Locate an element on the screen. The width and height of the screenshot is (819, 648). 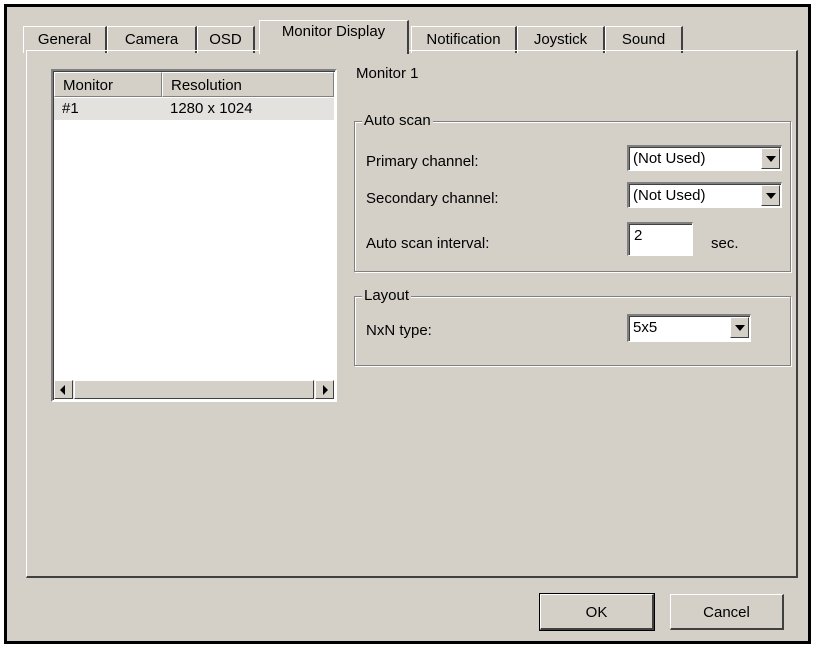
auto-scan-interval-value: 2 is located at coordinates (638, 235).